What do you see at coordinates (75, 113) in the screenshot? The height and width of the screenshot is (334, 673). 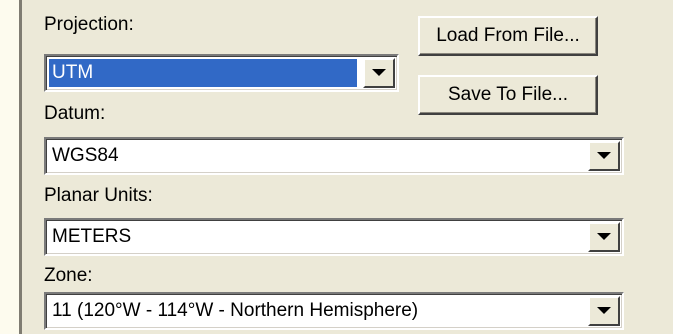 I see `datum-label: Datum:` at bounding box center [75, 113].